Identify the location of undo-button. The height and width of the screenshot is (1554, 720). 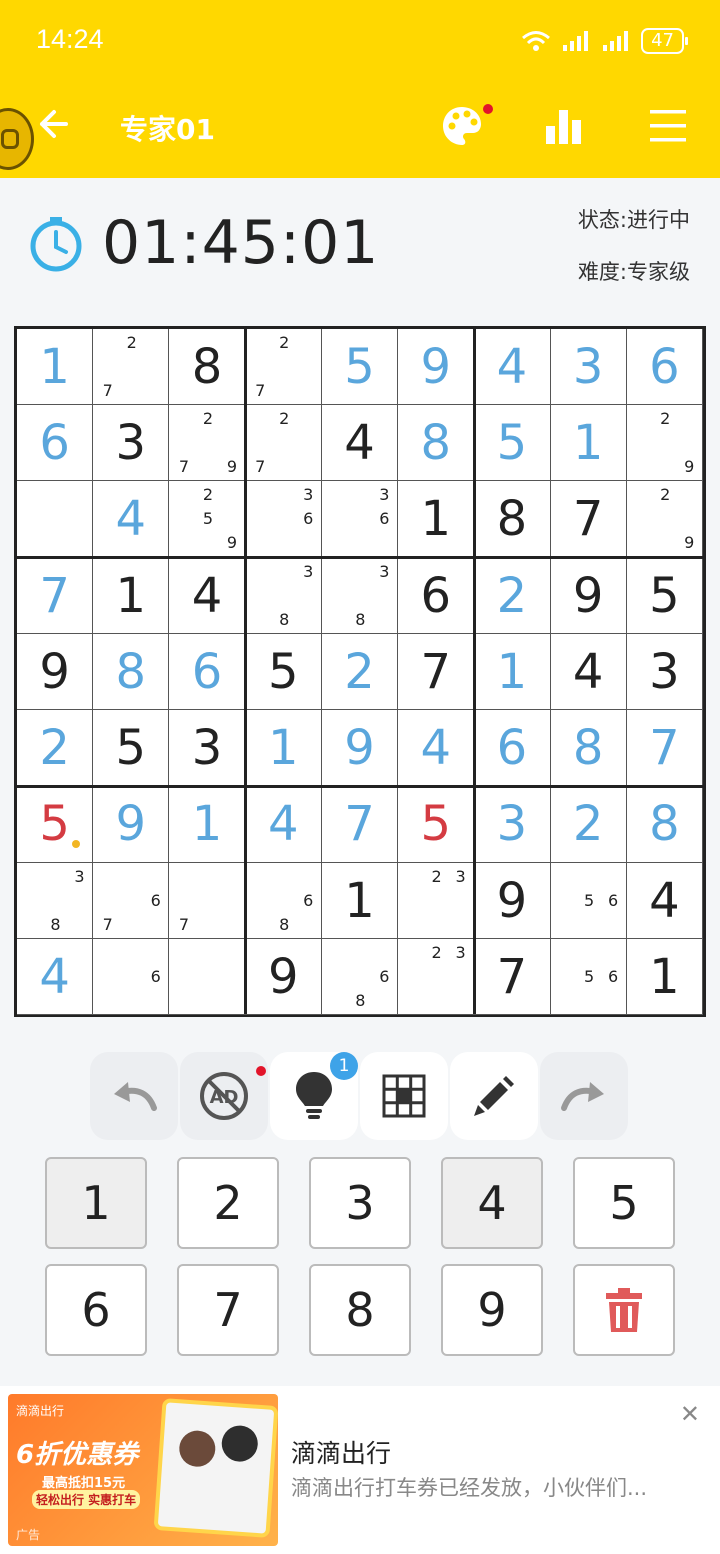
(134, 1096).